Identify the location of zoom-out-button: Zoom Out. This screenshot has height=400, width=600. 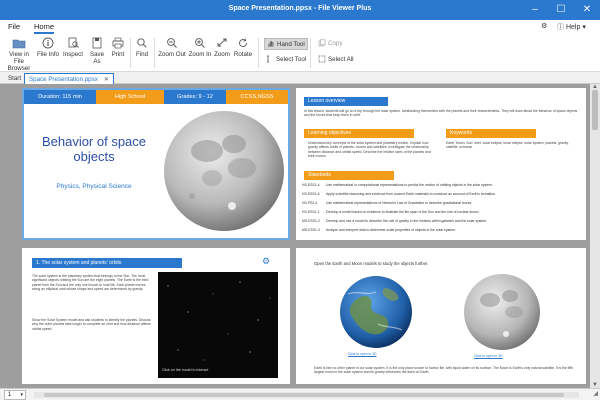
(172, 47).